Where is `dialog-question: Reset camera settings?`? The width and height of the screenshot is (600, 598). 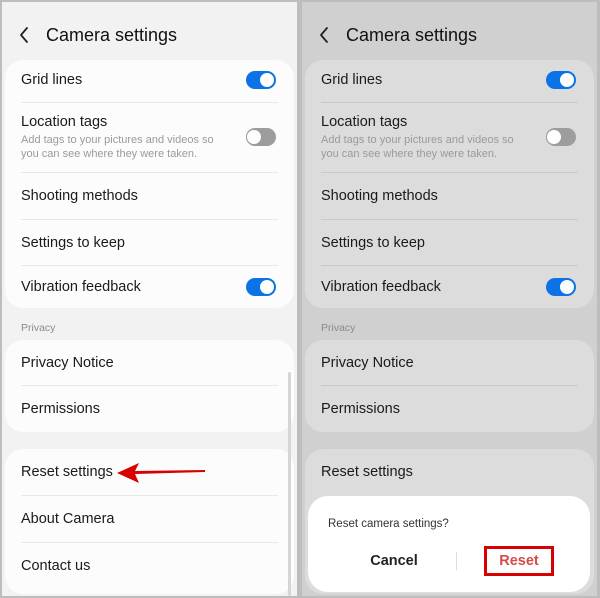
dialog-question: Reset camera settings? is located at coordinates (388, 524).